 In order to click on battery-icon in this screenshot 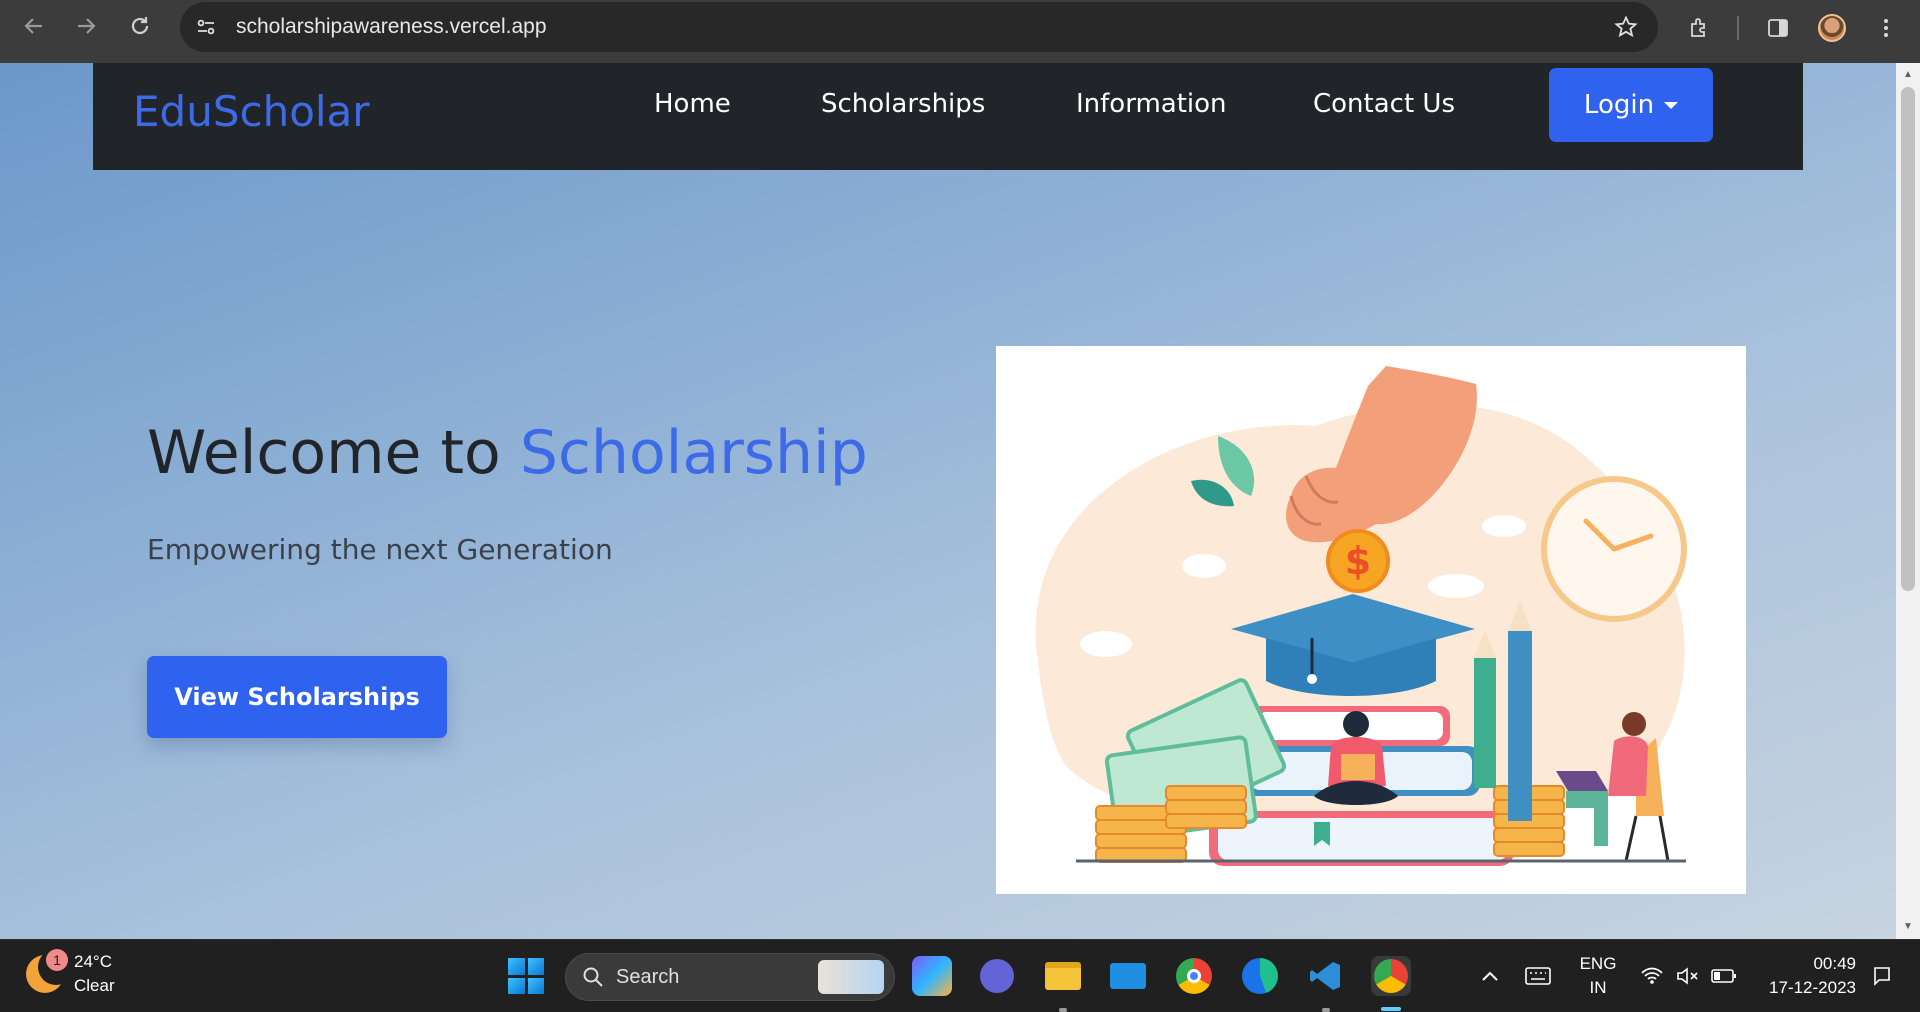, I will do `click(1724, 976)`.